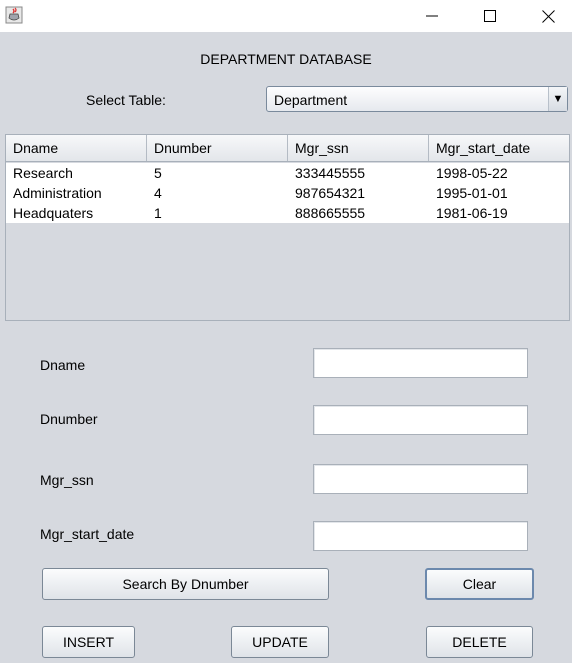 This screenshot has height=663, width=572. Describe the element at coordinates (499, 148) in the screenshot. I see `column-header-mgr-start-date: Mgr_start_date` at that location.